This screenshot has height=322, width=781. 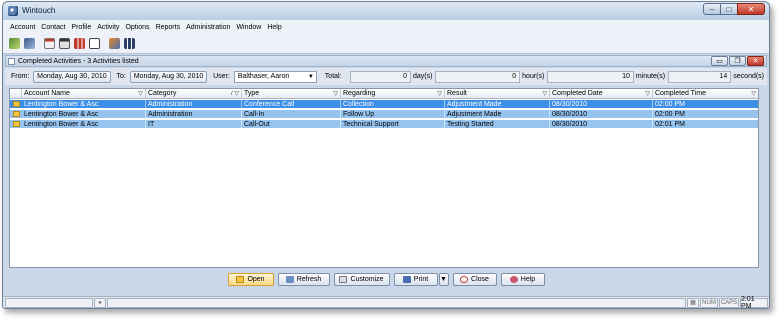 I want to click on user-select-value: Balthaser, Aaron, so click(x=263, y=76).